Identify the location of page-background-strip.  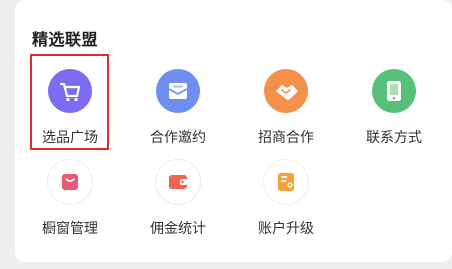
(226, 265).